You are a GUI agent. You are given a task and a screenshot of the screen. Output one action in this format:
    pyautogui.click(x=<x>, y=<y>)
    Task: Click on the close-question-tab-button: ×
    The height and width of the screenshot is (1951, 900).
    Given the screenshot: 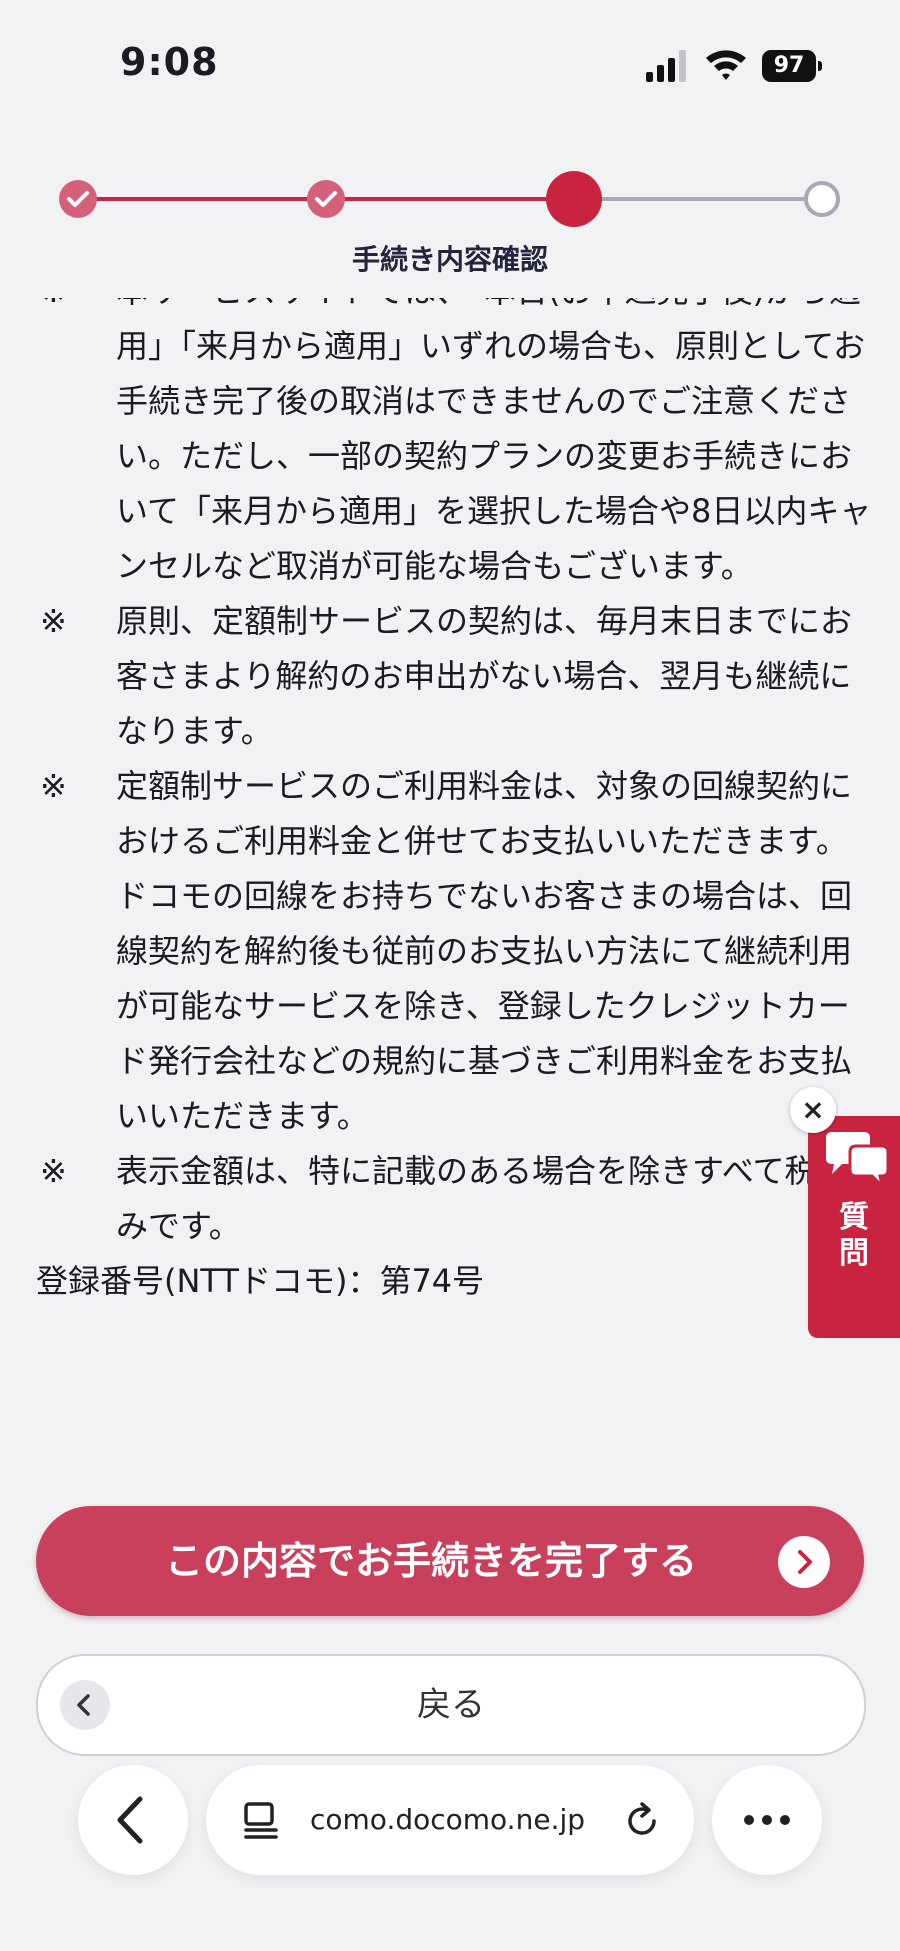 What is the action you would take?
    pyautogui.click(x=813, y=1110)
    